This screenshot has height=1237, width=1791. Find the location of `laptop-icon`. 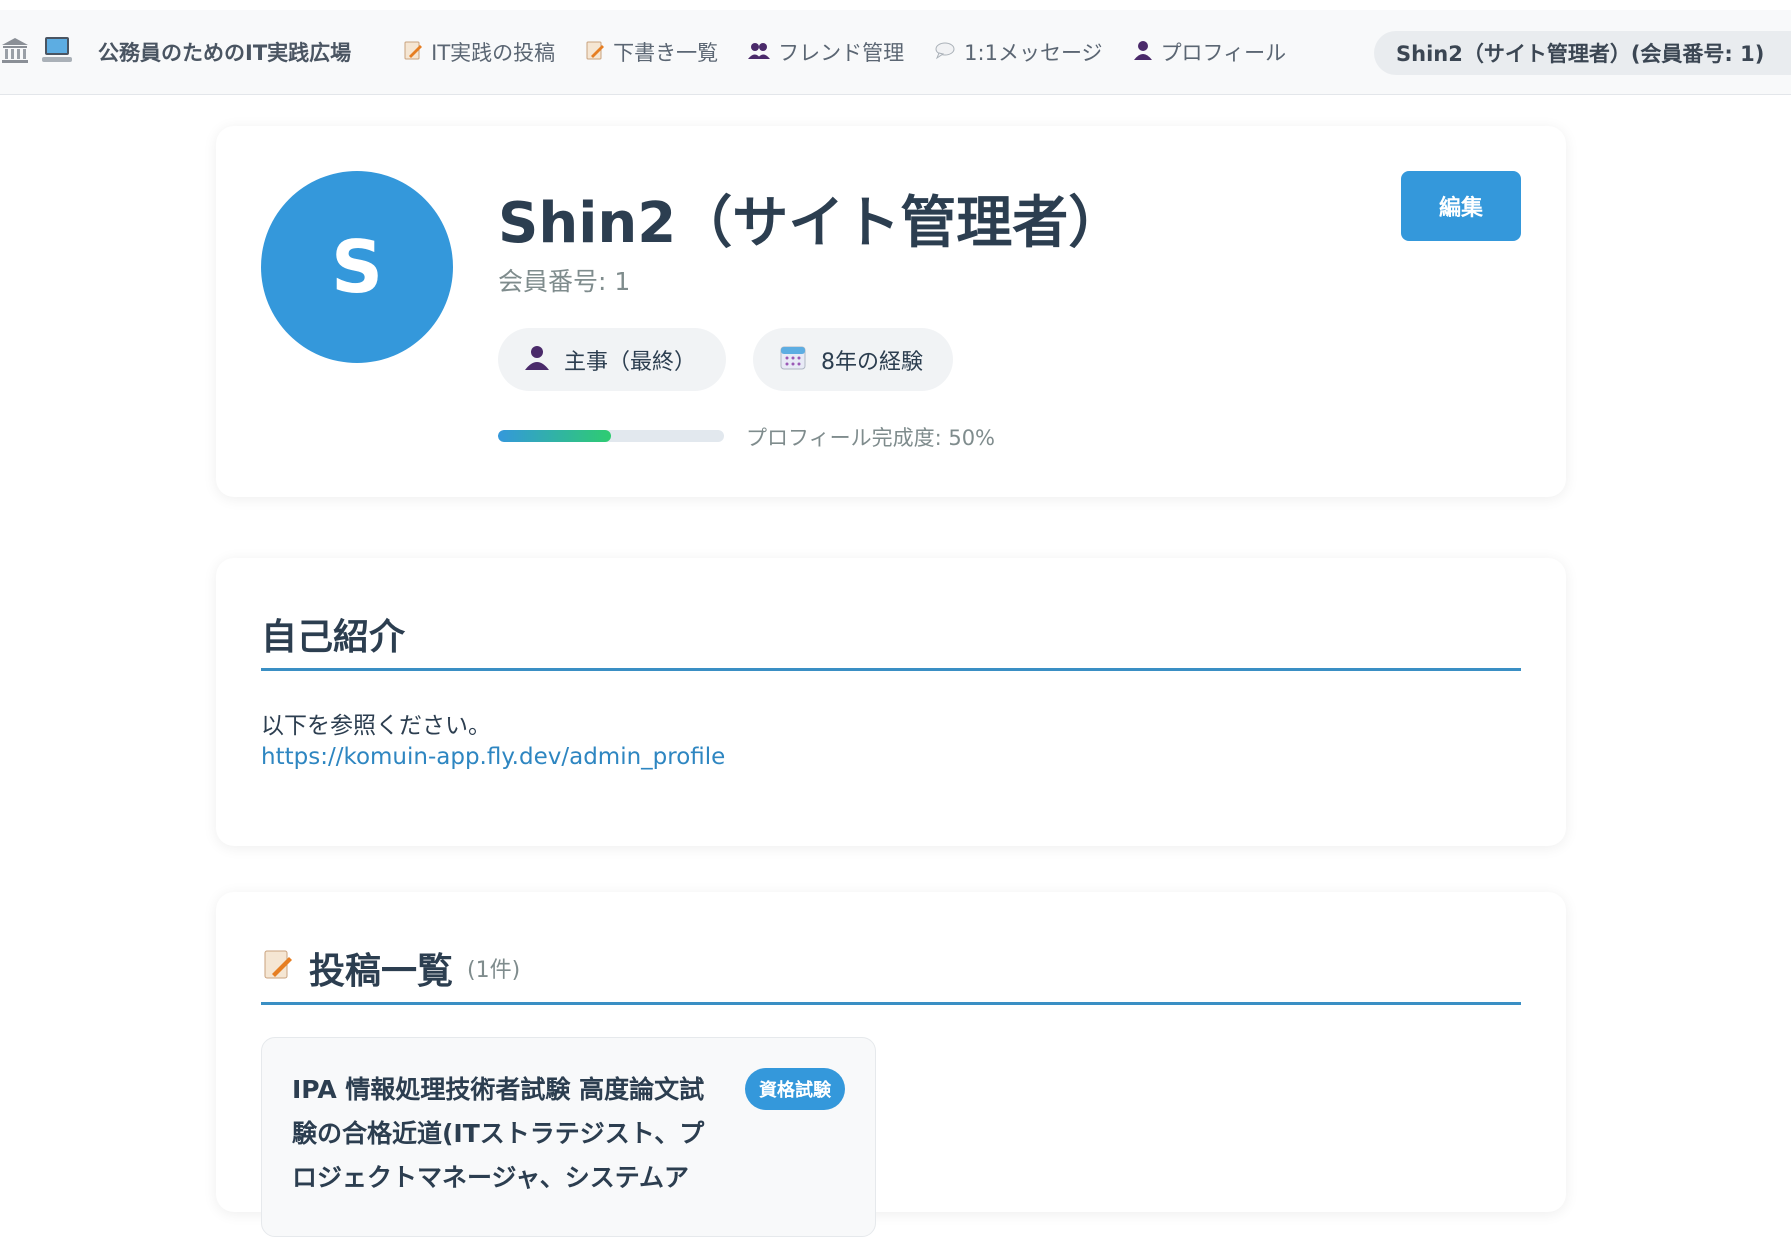

laptop-icon is located at coordinates (57, 52).